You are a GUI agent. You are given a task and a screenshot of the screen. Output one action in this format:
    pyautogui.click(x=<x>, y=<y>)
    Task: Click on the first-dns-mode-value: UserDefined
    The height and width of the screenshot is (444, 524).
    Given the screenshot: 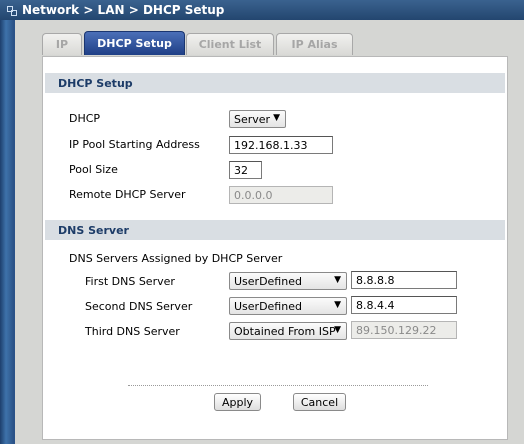 What is the action you would take?
    pyautogui.click(x=268, y=281)
    